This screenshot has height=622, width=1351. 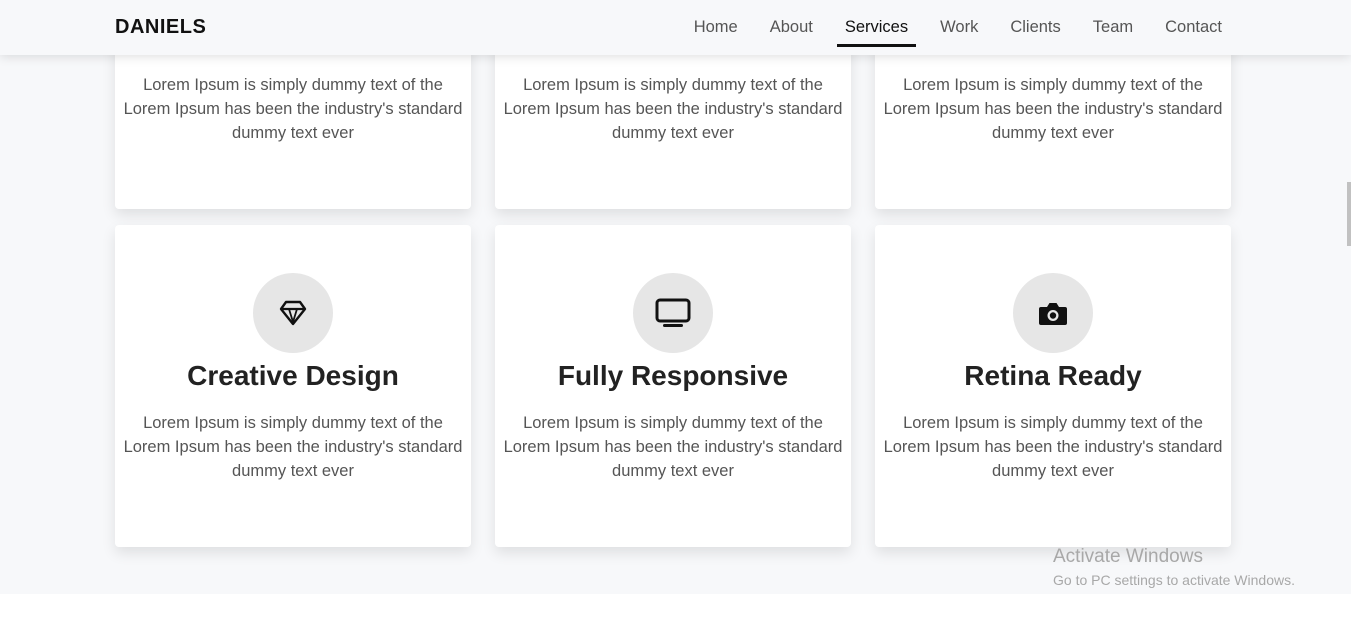 I want to click on nav-item-team: Team, so click(x=1113, y=23).